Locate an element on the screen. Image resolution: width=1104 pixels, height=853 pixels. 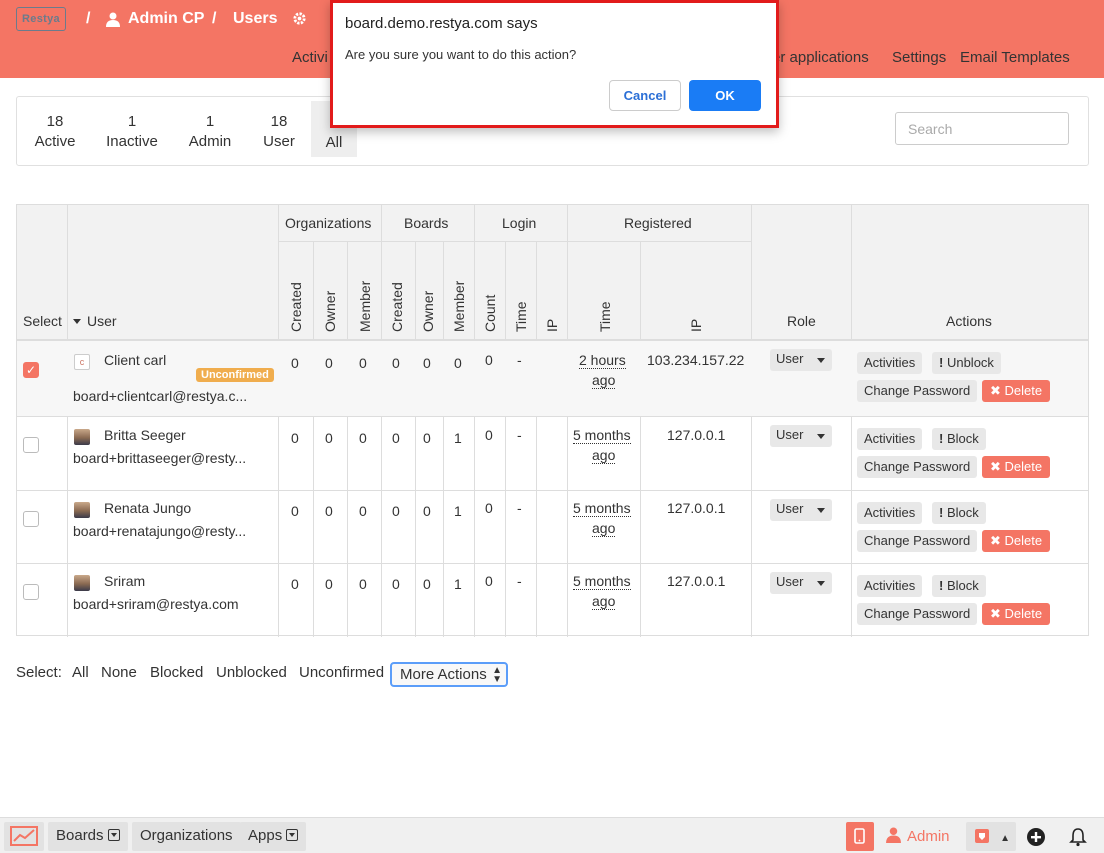
select-blocked-link: Blocked is located at coordinates (176, 672).